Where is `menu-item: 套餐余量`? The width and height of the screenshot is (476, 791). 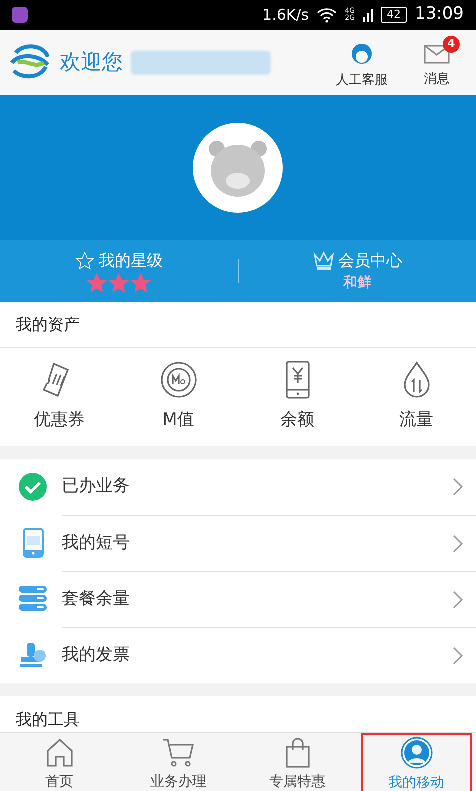 menu-item: 套餐余量 is located at coordinates (238, 599).